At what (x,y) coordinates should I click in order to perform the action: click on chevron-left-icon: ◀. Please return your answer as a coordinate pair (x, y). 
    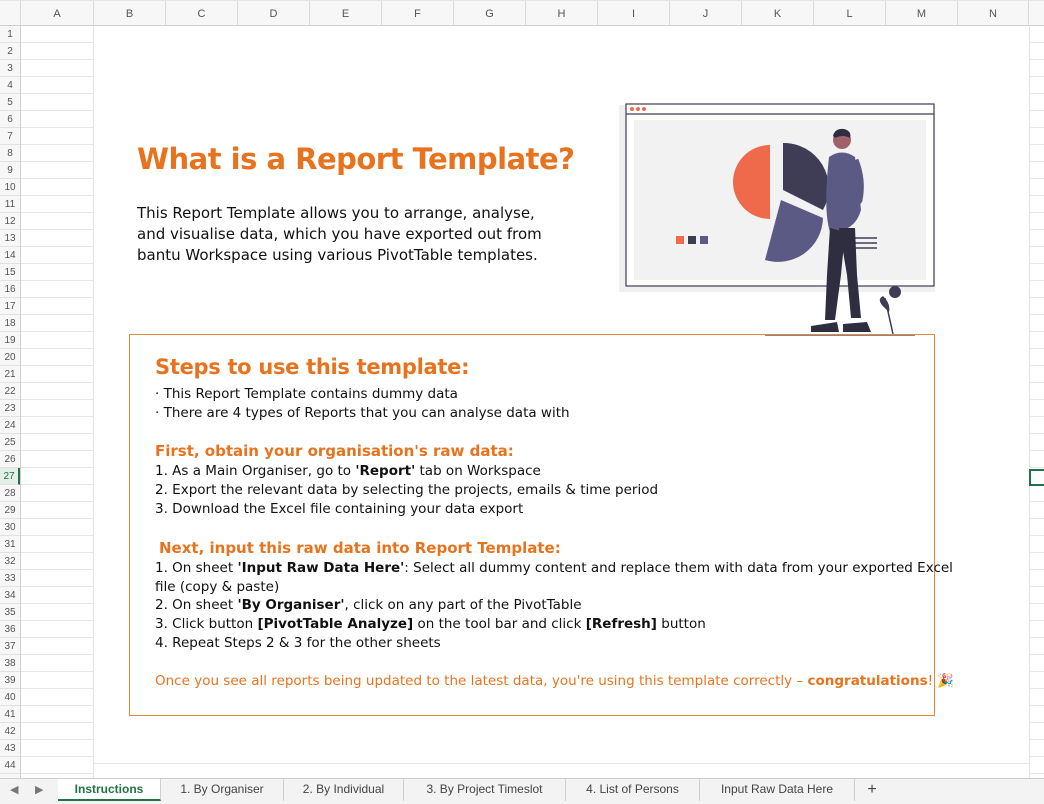
    Looking at the image, I should click on (14, 789).